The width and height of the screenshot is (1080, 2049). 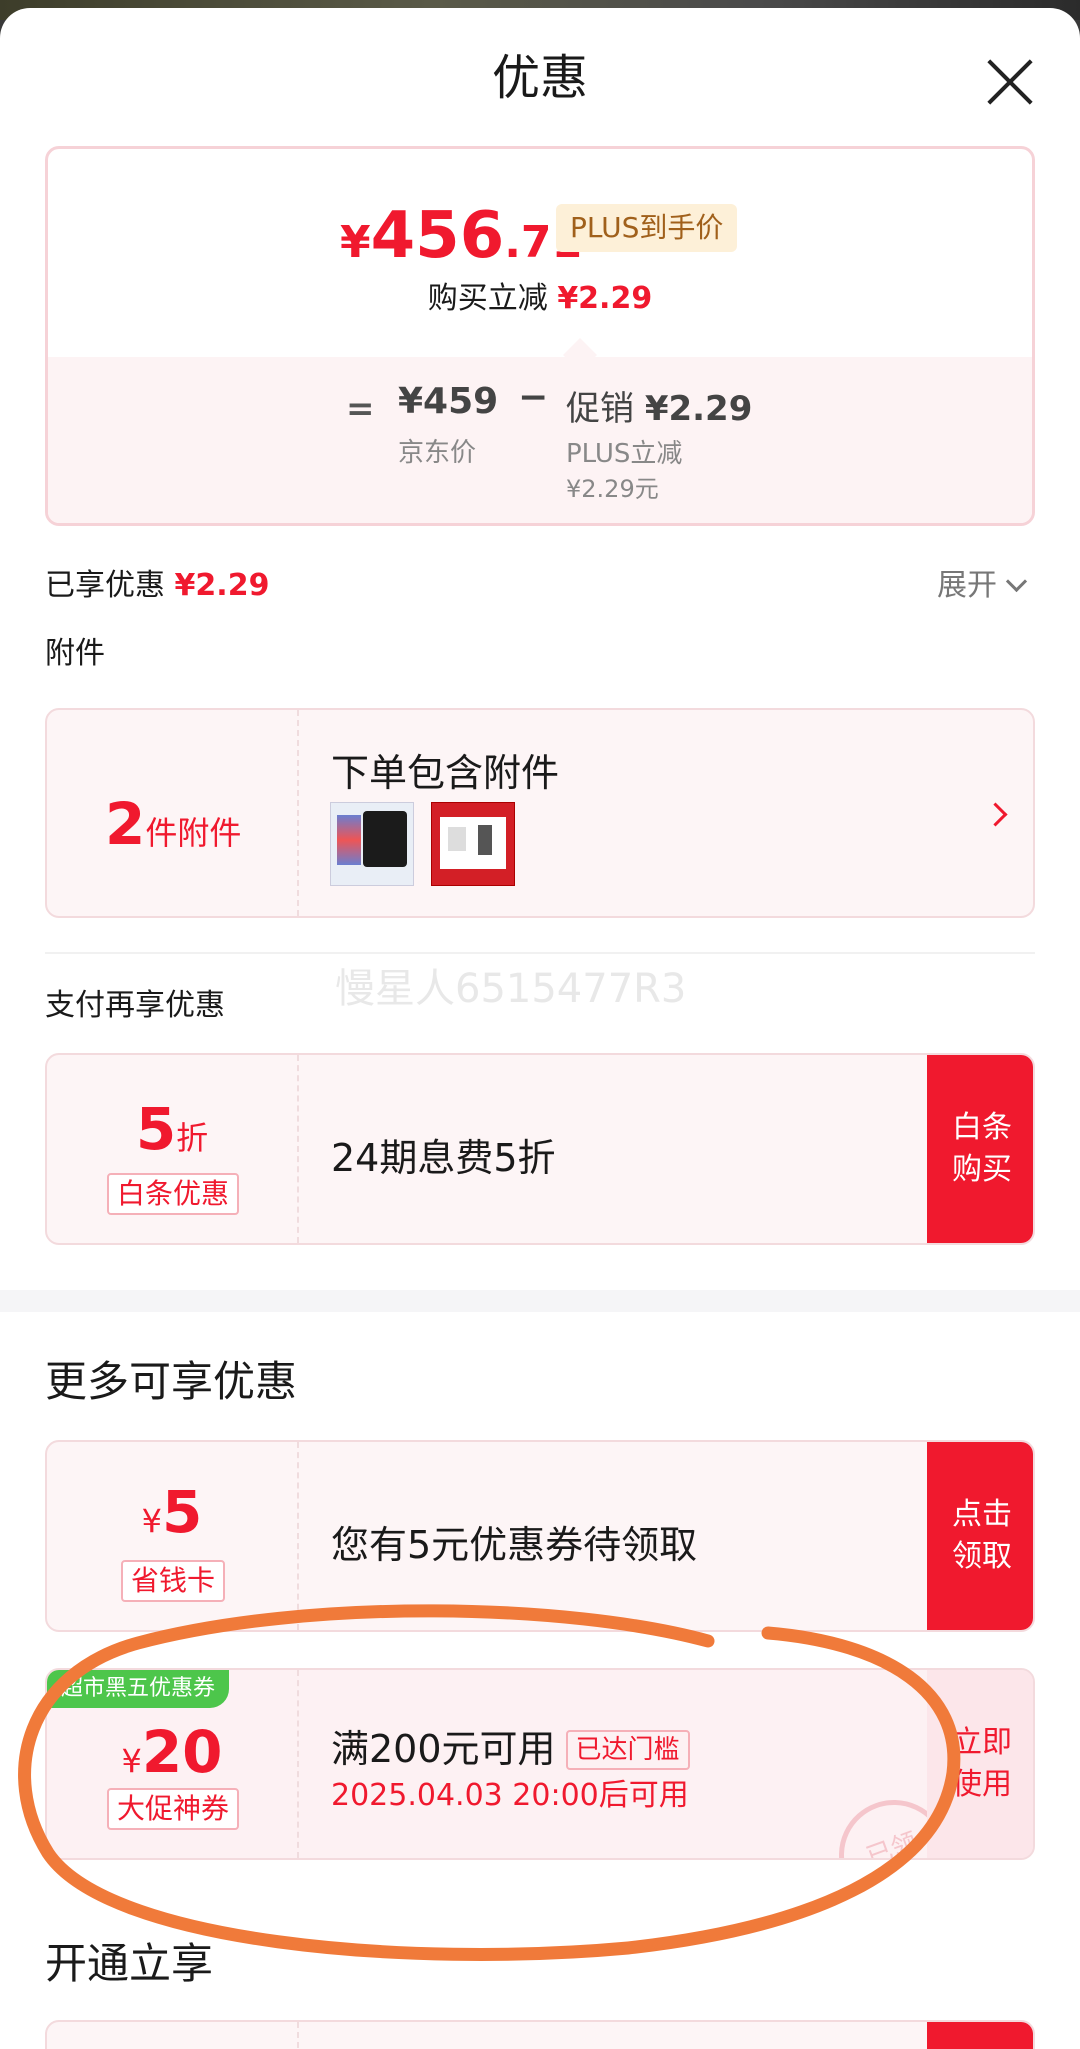 What do you see at coordinates (135, 1005) in the screenshot?
I see `pay-section-label: 支付再享优惠` at bounding box center [135, 1005].